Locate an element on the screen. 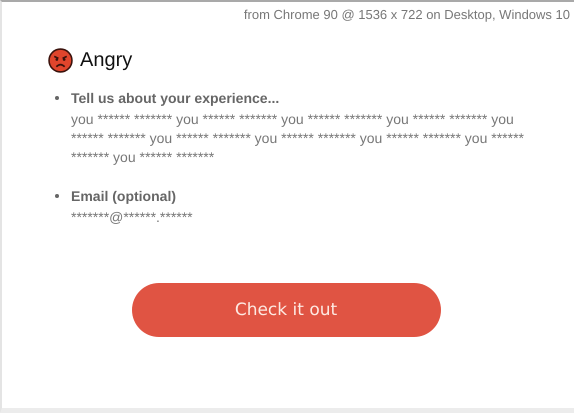 The image size is (574, 413). caption-text: from Chrome 90 @ 1536 x 722 on Desktop, Windows 10 is located at coordinates (407, 14).